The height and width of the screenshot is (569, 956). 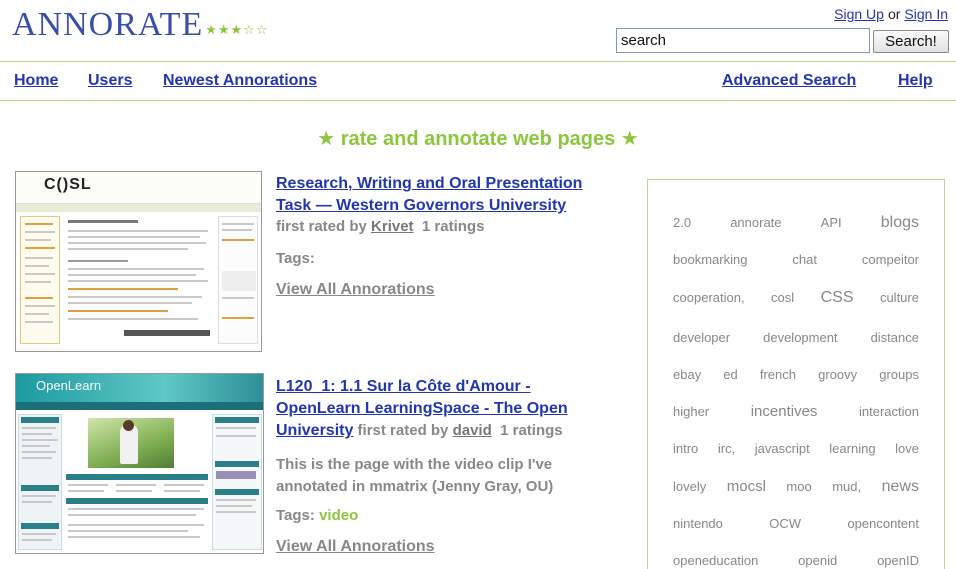 What do you see at coordinates (698, 523) in the screenshot?
I see `tag-link: nintendo` at bounding box center [698, 523].